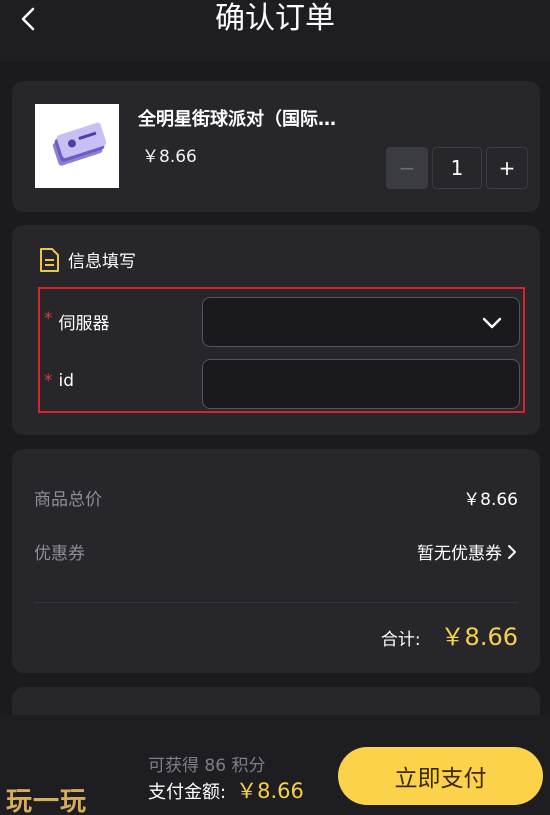 The height and width of the screenshot is (815, 550). Describe the element at coordinates (187, 792) in the screenshot. I see `pay-label: 支付金额:` at that location.